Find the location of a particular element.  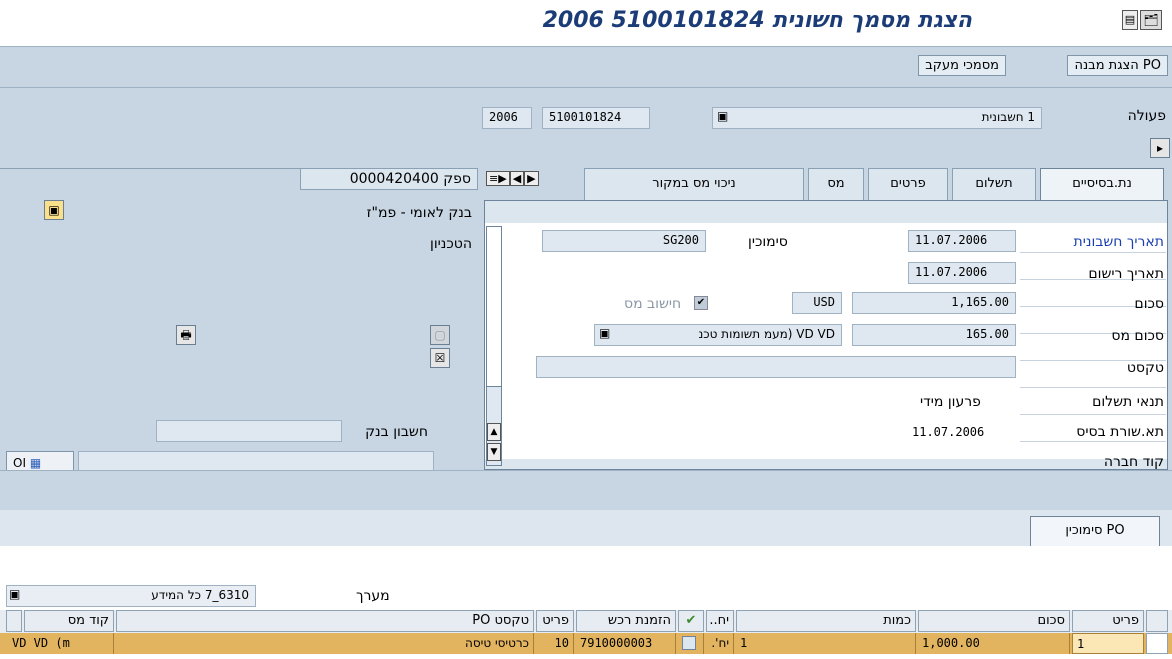

currency-field: USD is located at coordinates (817, 303).